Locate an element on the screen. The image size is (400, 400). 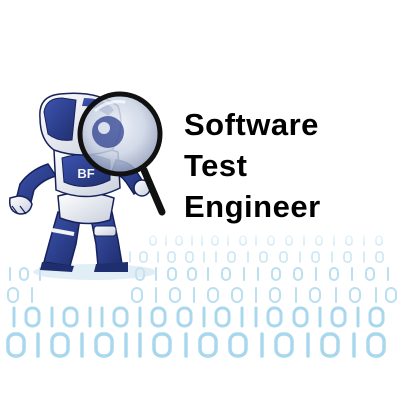
robot-left-arm is located at coordinates (33, 189).